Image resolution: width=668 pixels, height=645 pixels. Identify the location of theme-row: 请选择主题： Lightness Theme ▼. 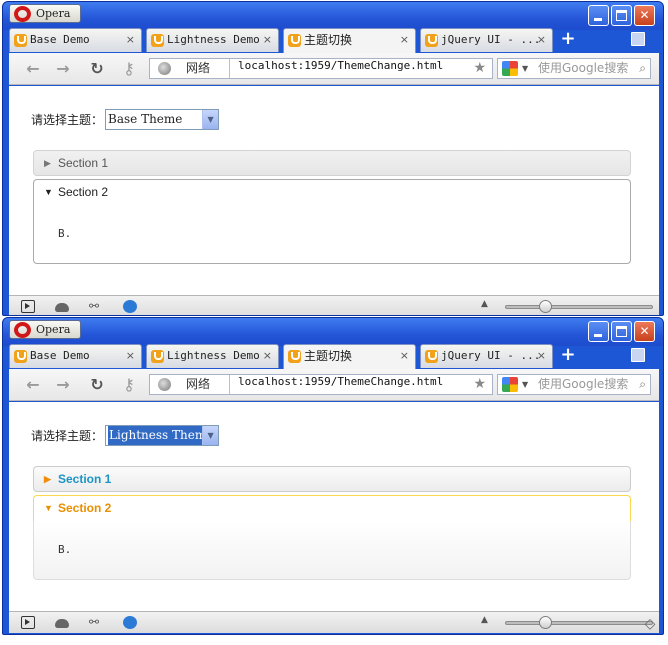
(125, 435).